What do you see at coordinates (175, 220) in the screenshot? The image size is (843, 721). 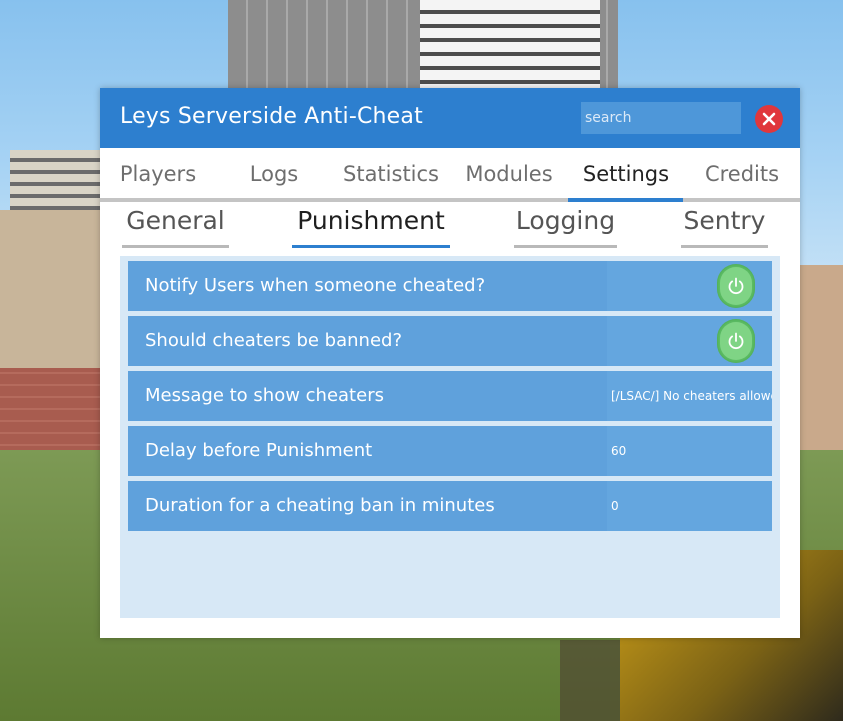 I see `subtab-general-label: General` at bounding box center [175, 220].